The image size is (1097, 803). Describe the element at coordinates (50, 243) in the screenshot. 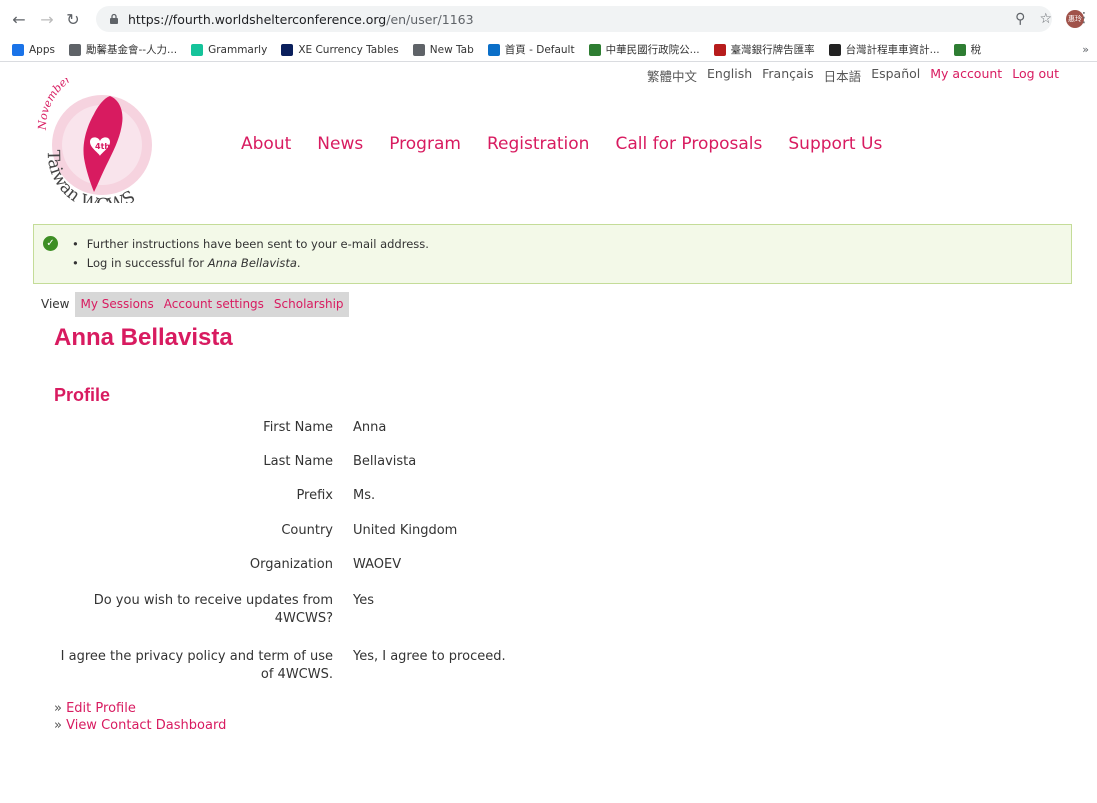

I see `check-circle-icon: ✓` at that location.